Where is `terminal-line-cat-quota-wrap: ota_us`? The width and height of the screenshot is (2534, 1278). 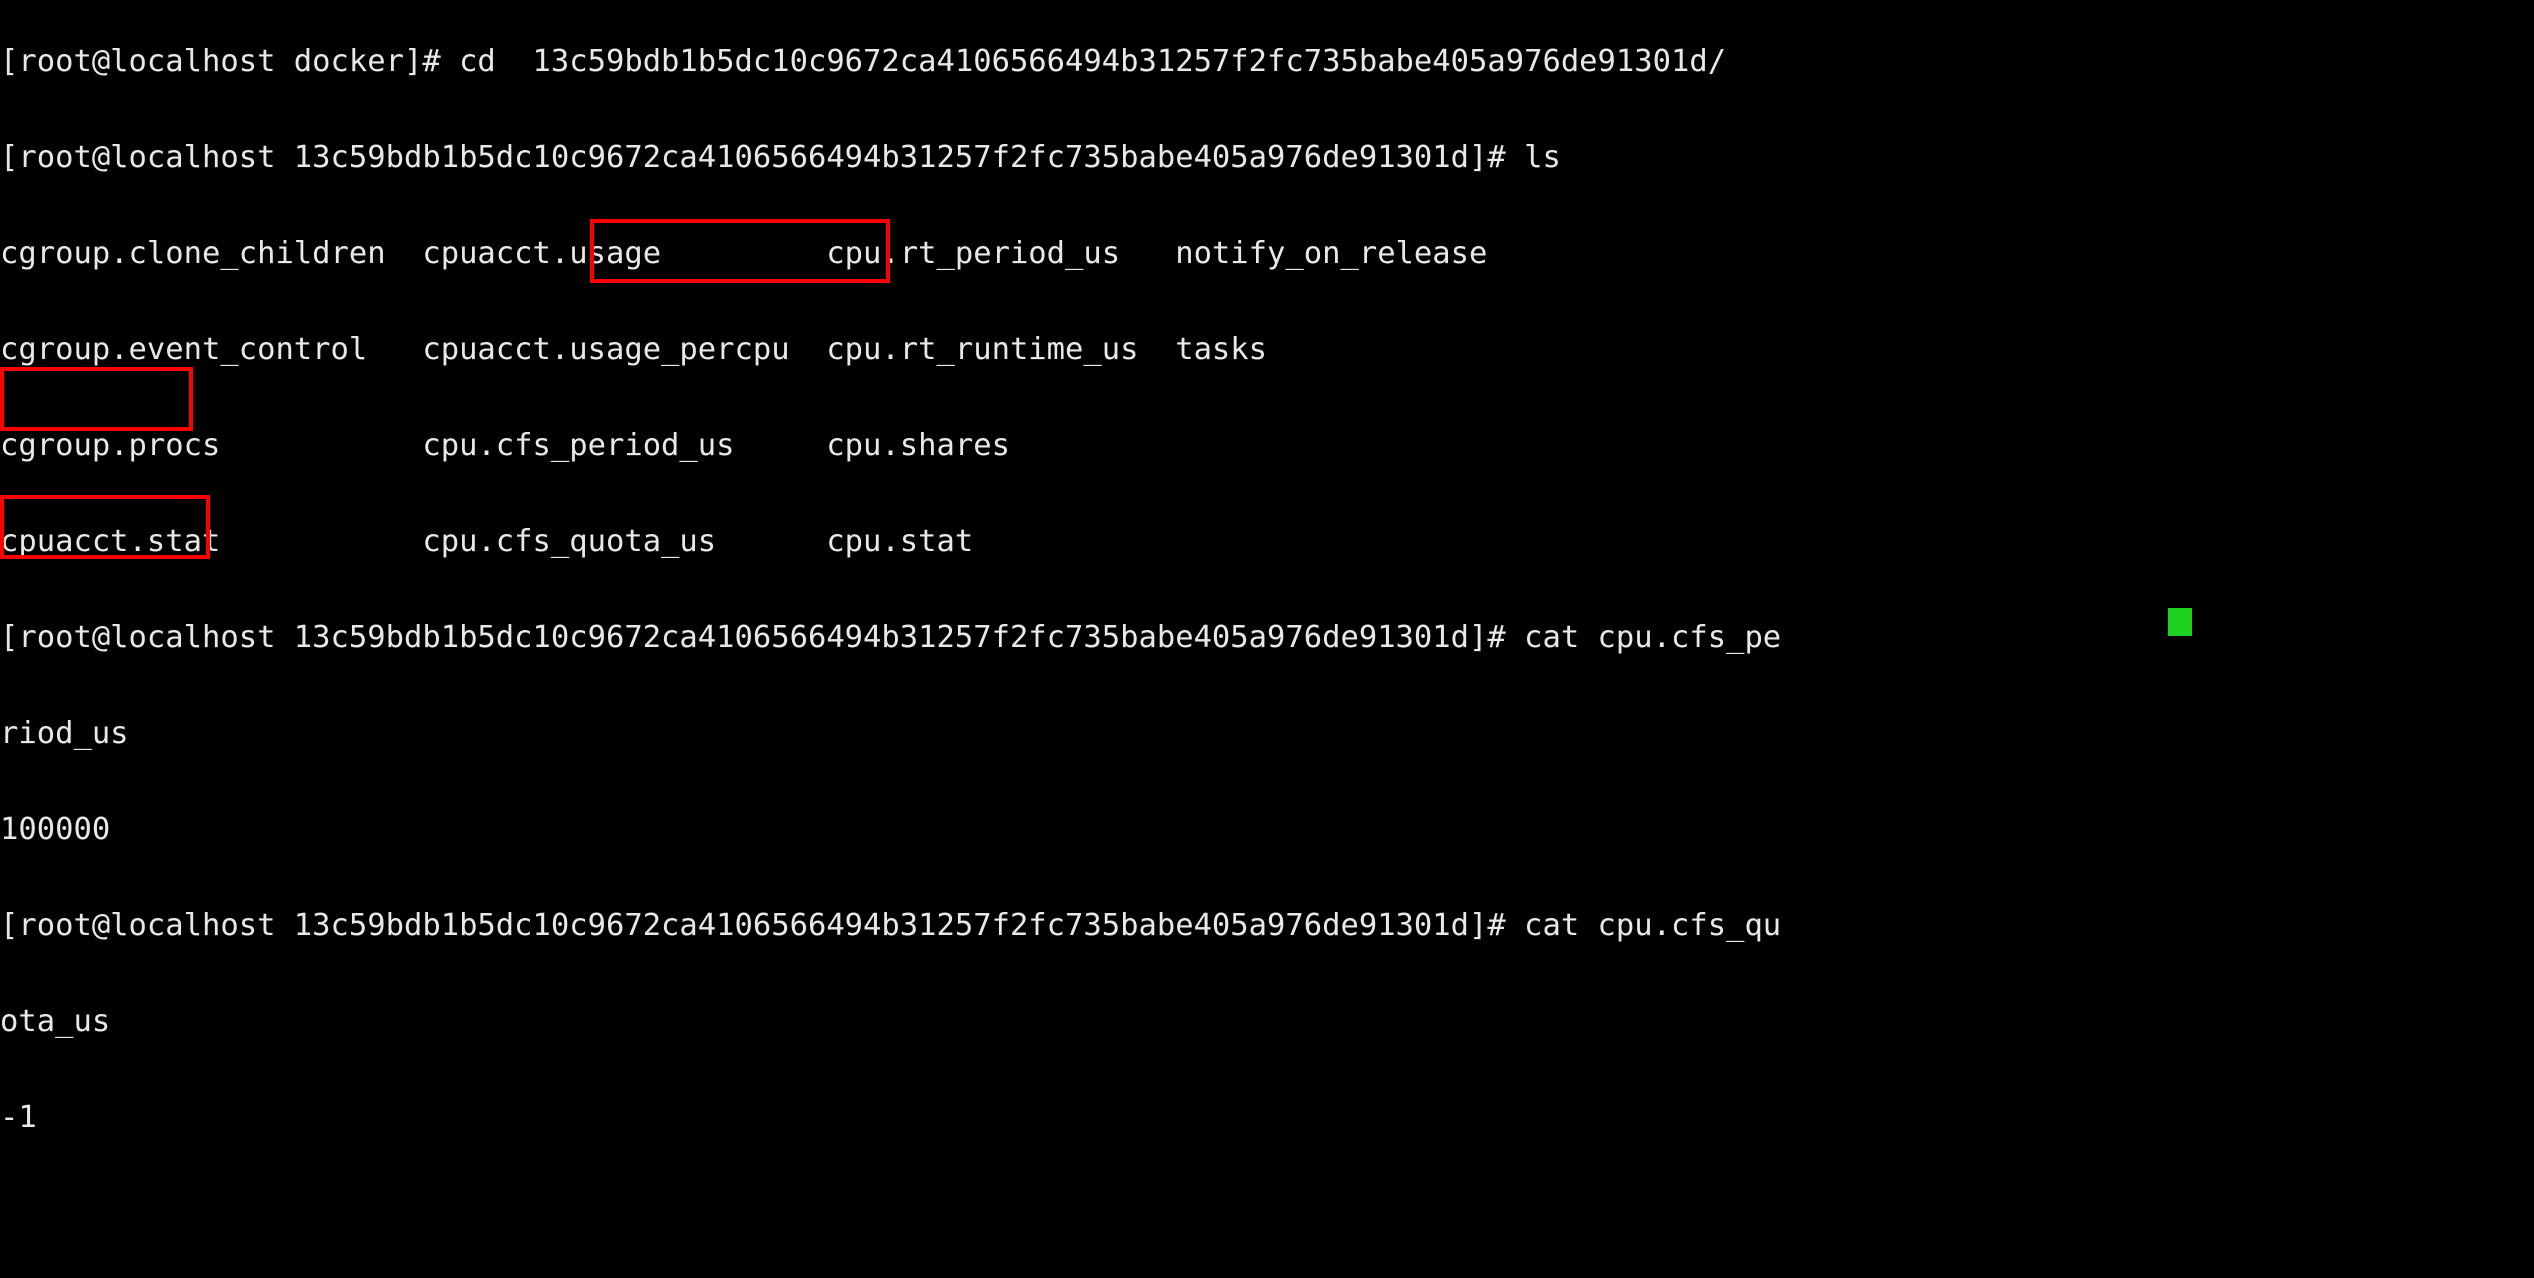 terminal-line-cat-quota-wrap: ota_us is located at coordinates (55, 1021).